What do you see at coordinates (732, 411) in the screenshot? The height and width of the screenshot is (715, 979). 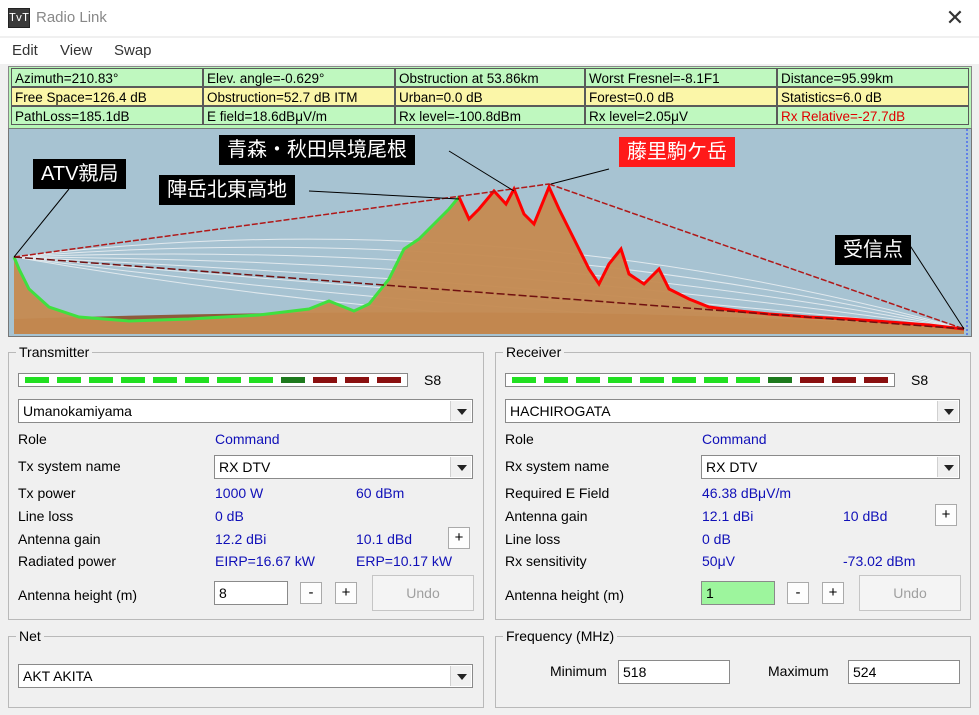 I see `rx-station-select: HACHIROGATA` at bounding box center [732, 411].